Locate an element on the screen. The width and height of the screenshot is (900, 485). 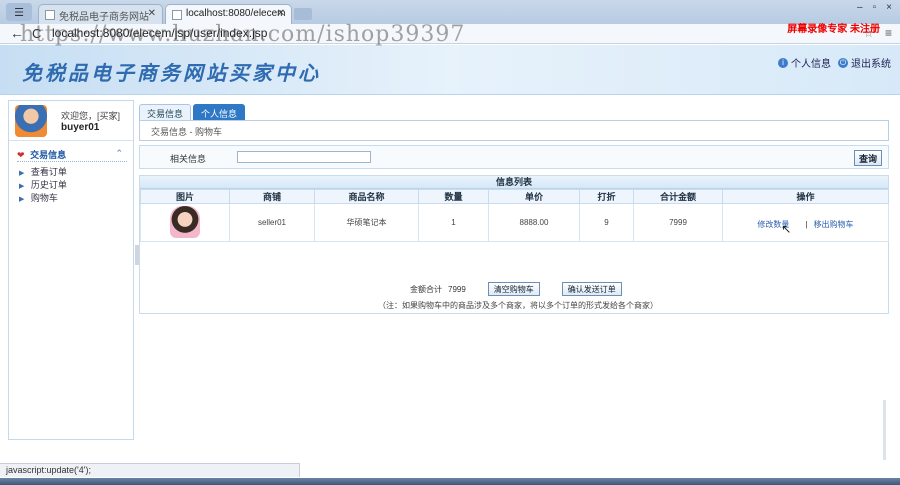
column-header: 商品名称 is located at coordinates (366, 196).